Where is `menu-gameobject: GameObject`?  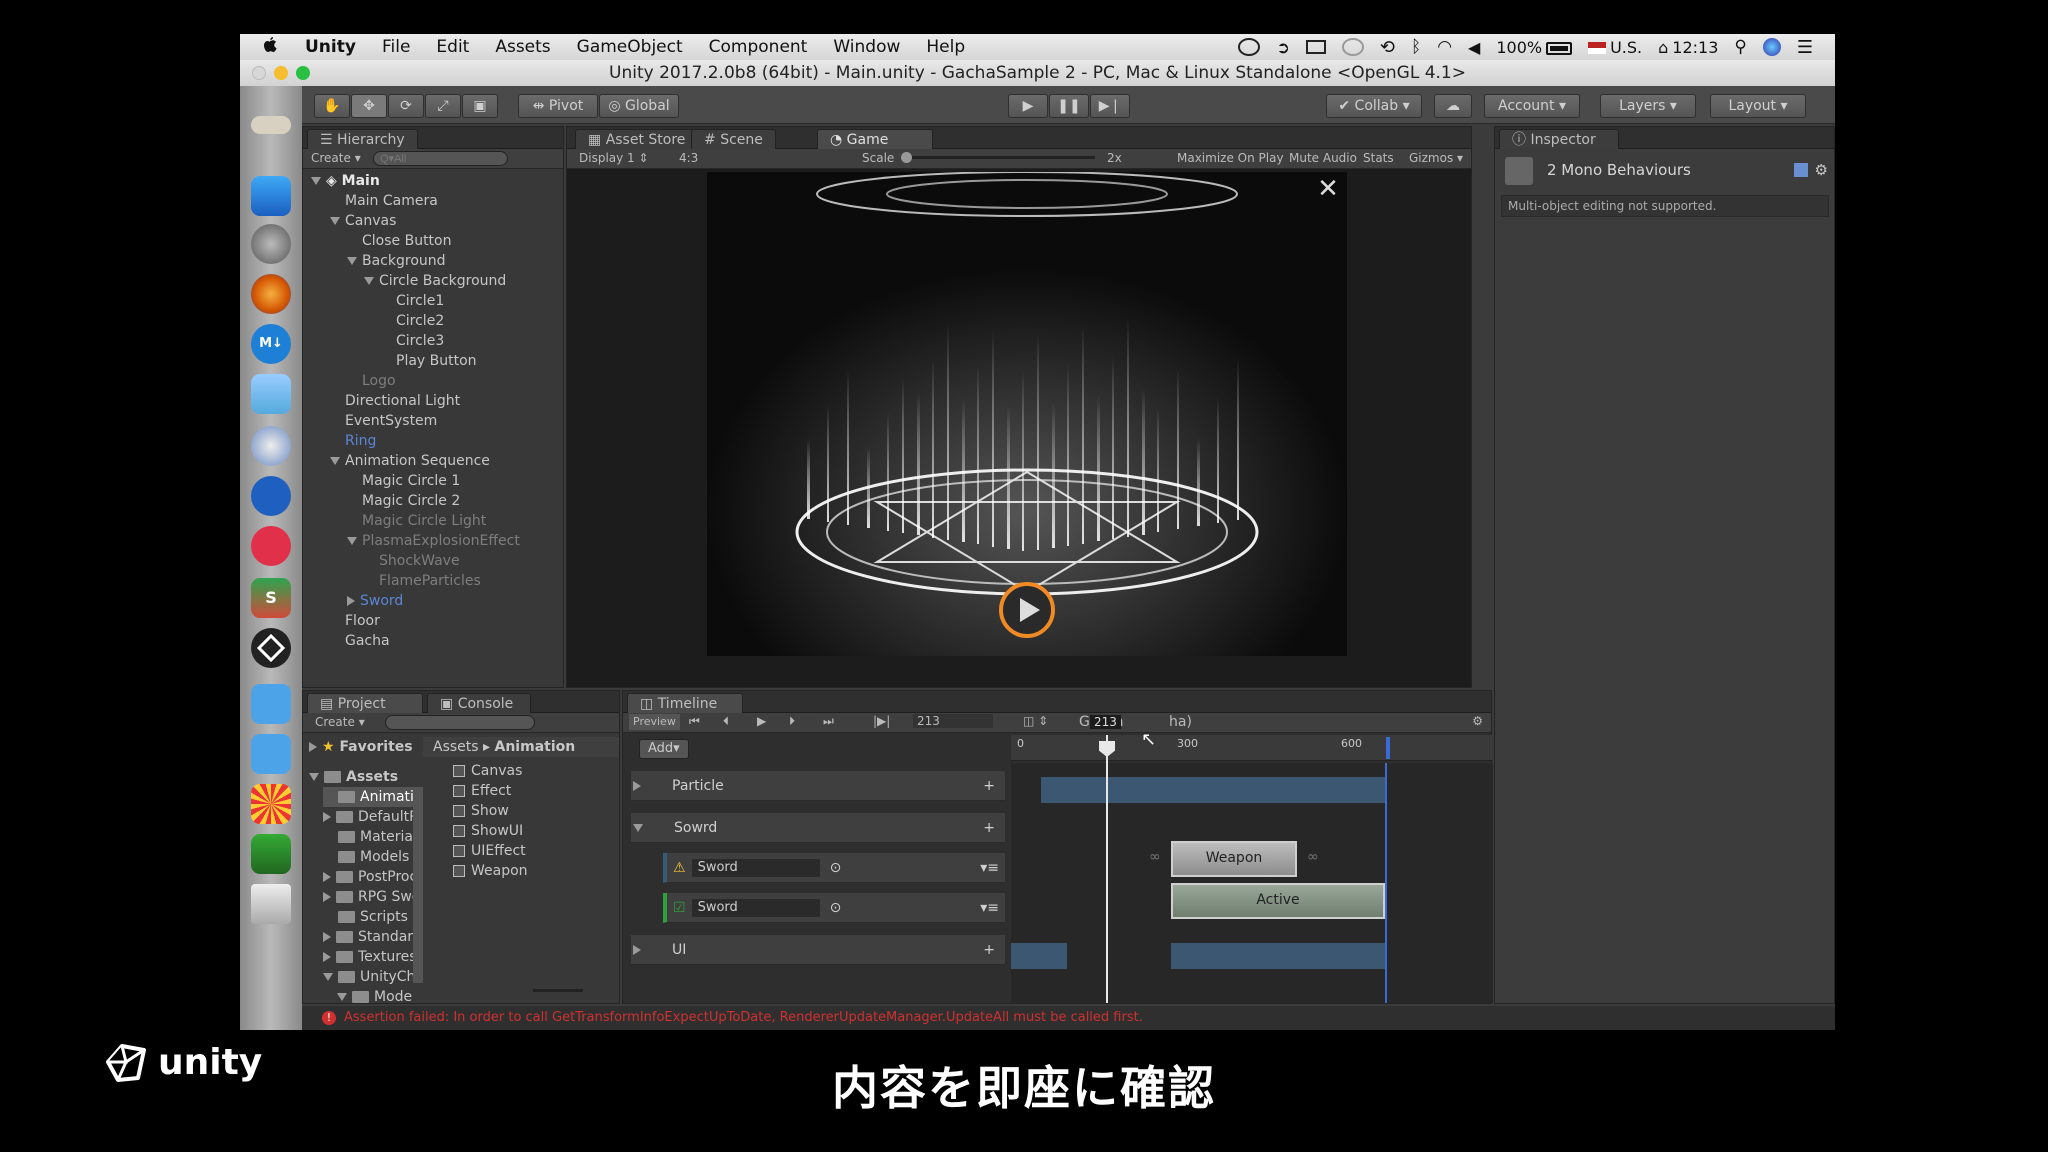 menu-gameobject: GameObject is located at coordinates (630, 47).